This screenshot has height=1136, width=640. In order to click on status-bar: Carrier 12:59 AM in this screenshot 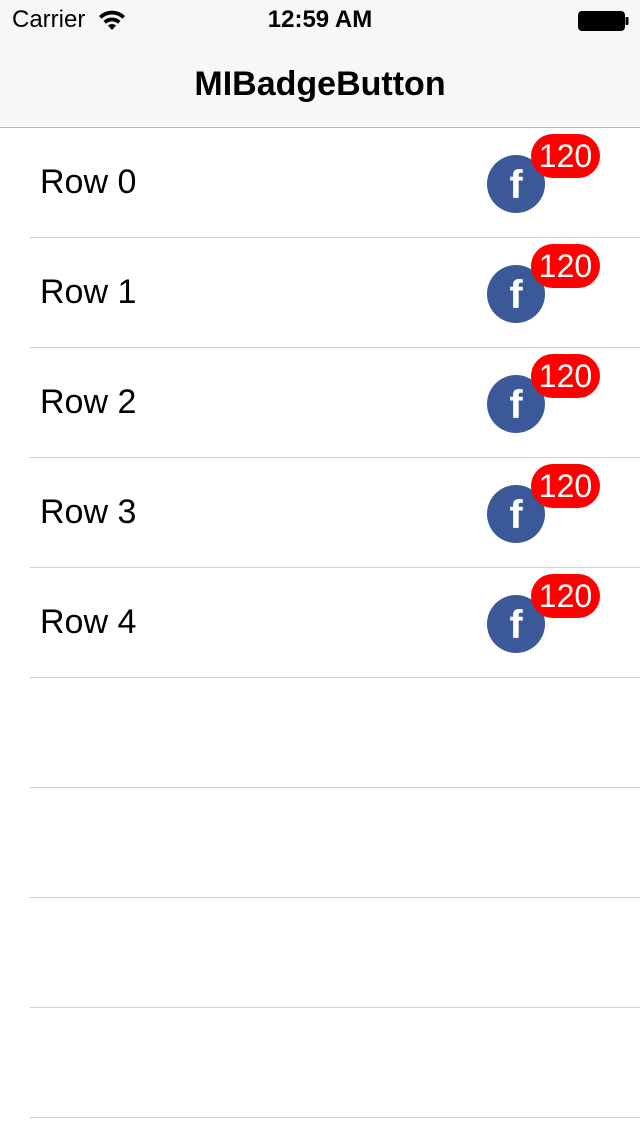, I will do `click(320, 20)`.